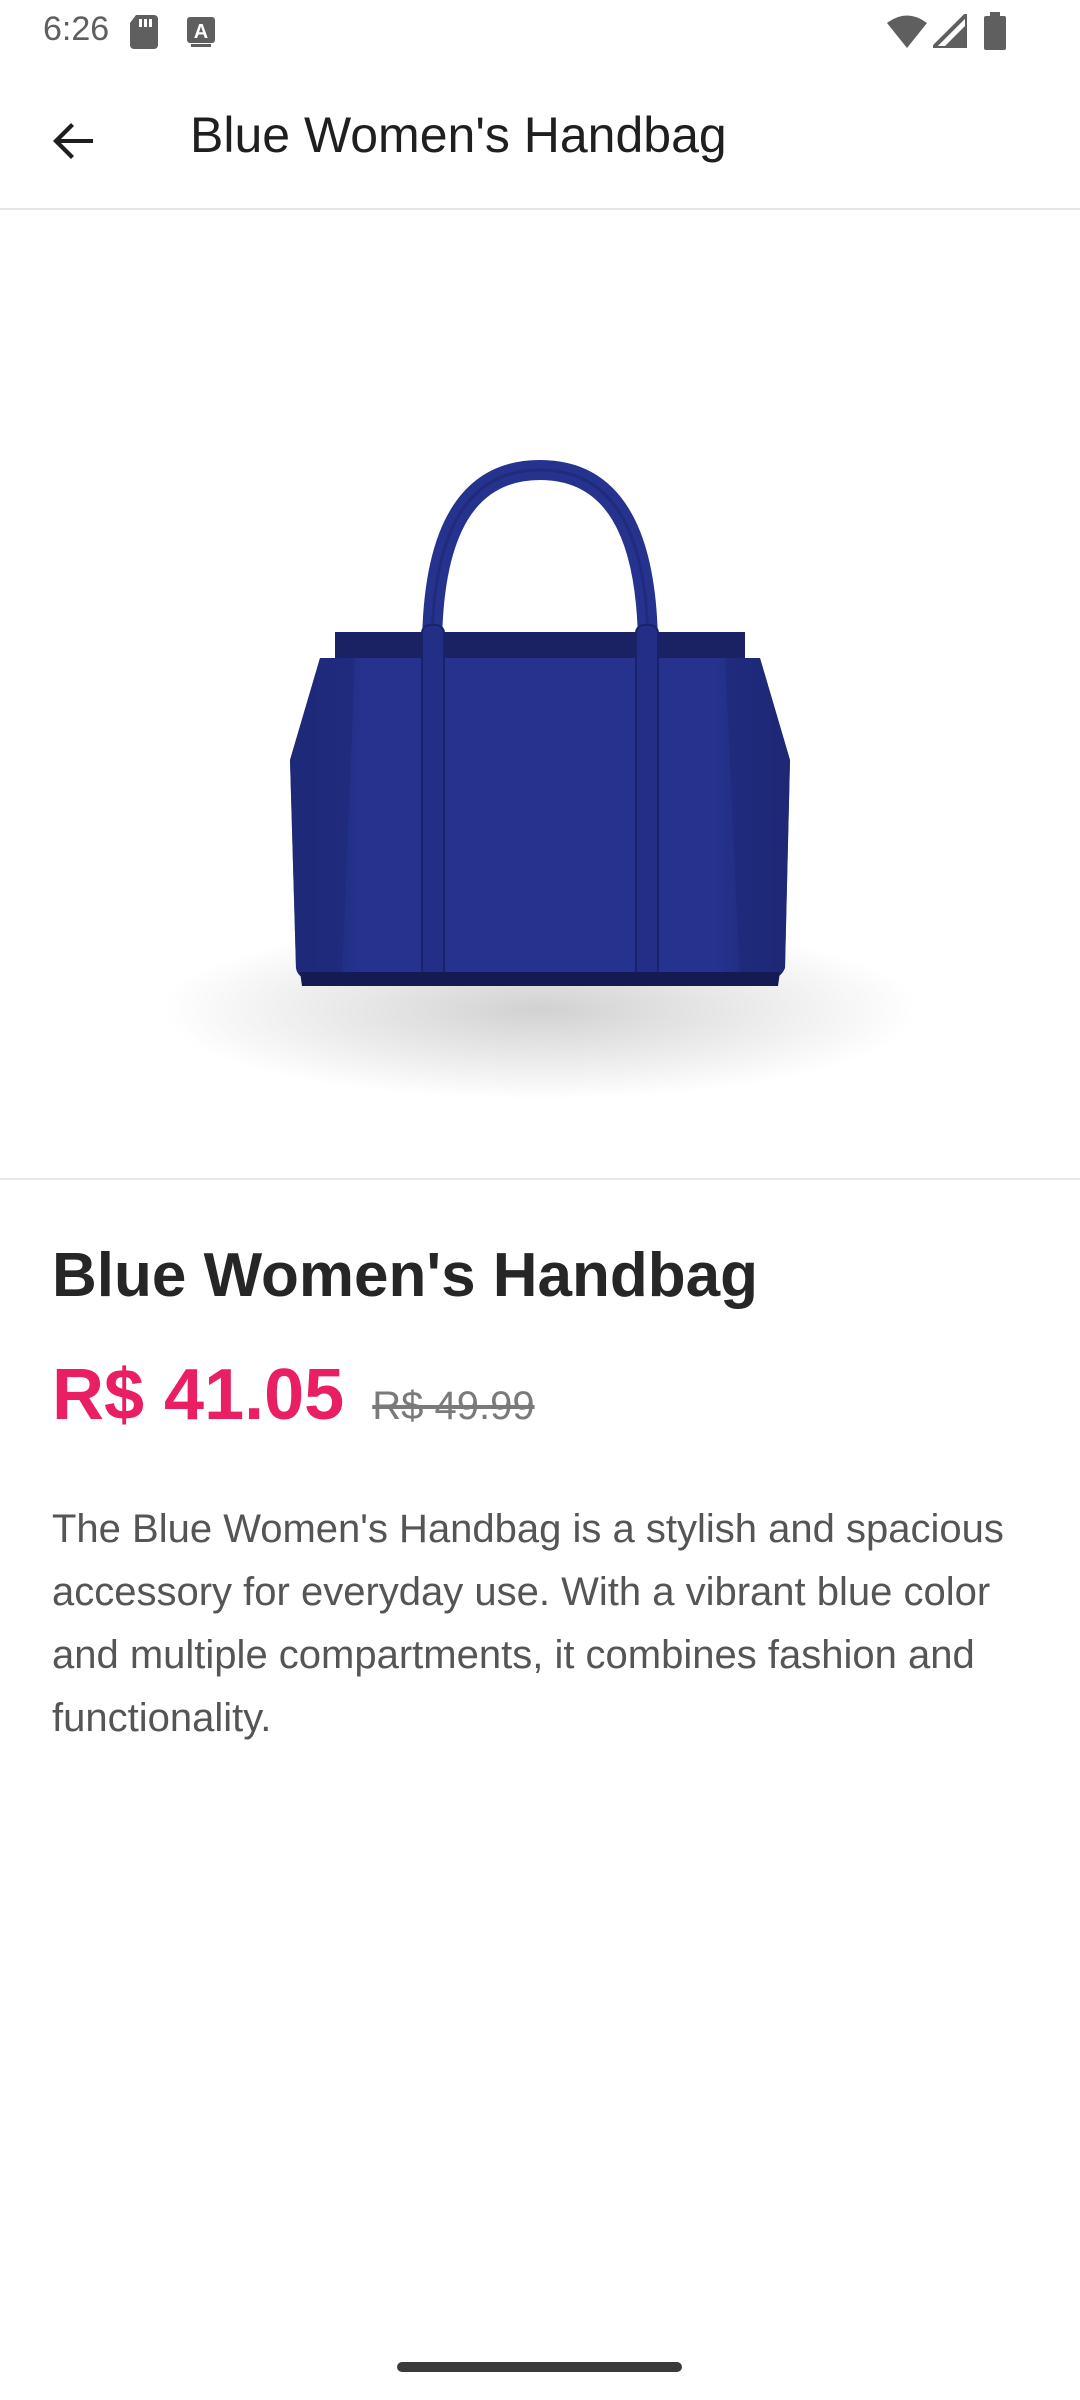 The height and width of the screenshot is (2400, 1080). What do you see at coordinates (453, 1406) in the screenshot?
I see `original-price: R$ 49.99` at bounding box center [453, 1406].